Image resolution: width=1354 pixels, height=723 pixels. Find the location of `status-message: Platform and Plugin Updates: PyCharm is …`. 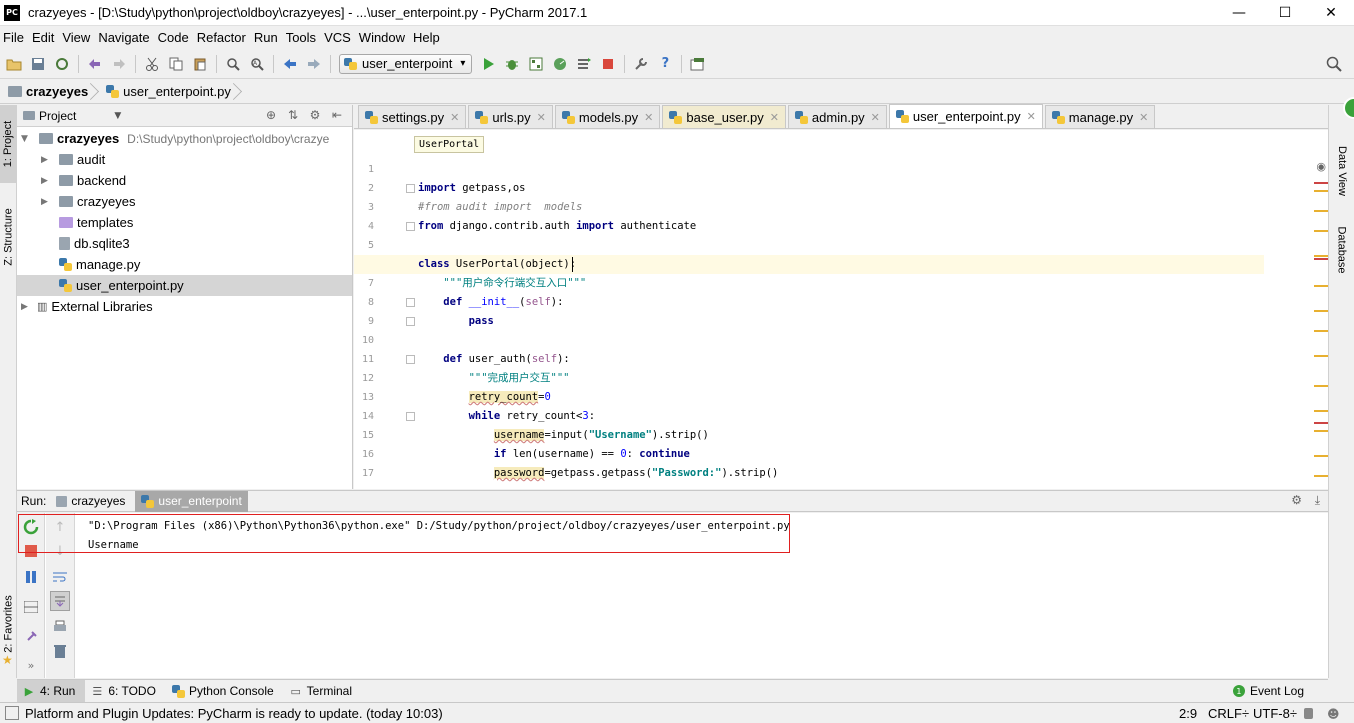

status-message: Platform and Plugin Updates: PyCharm is … is located at coordinates (234, 713).